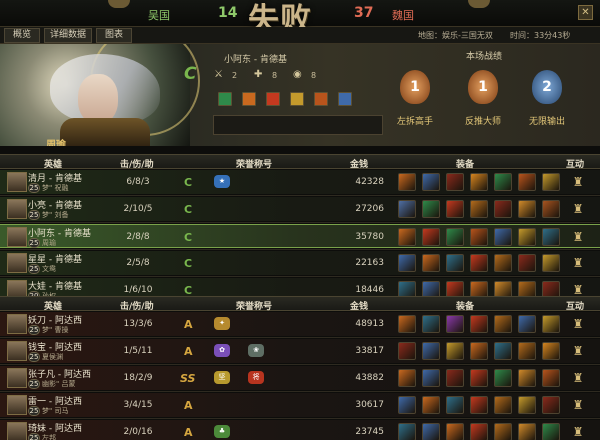  What do you see at coordinates (300, 405) in the screenshot?
I see `table-row: 雷一 - 阿达西 25 梦" 司马 3/4/15 A 30617 ♜` at bounding box center [300, 405].